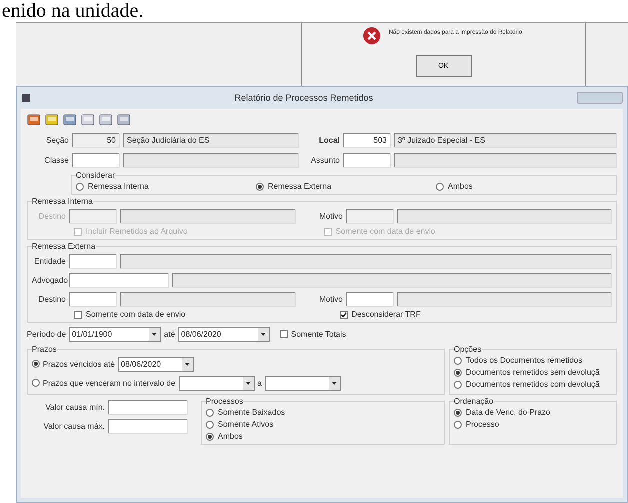 This screenshot has height=503, width=628. I want to click on field-label: até, so click(170, 334).